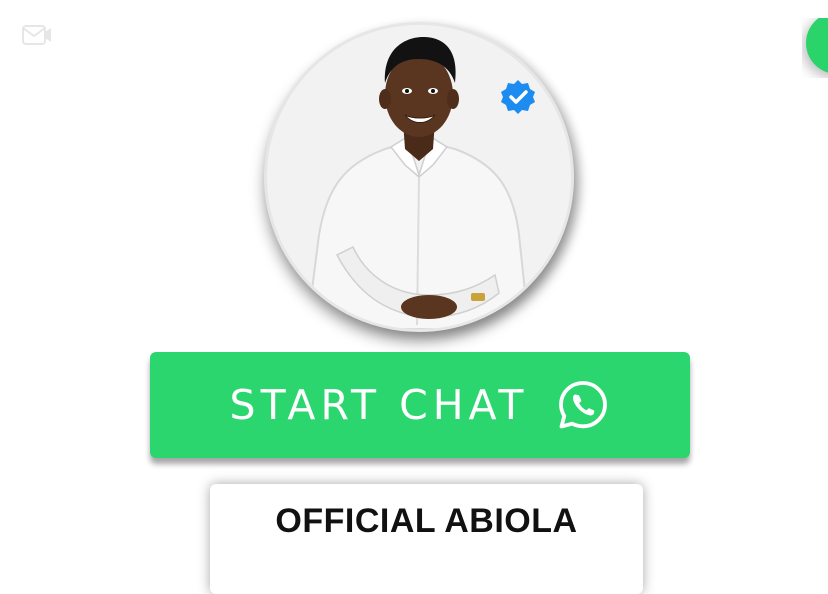  I want to click on verified-badge-icon, so click(518, 97).